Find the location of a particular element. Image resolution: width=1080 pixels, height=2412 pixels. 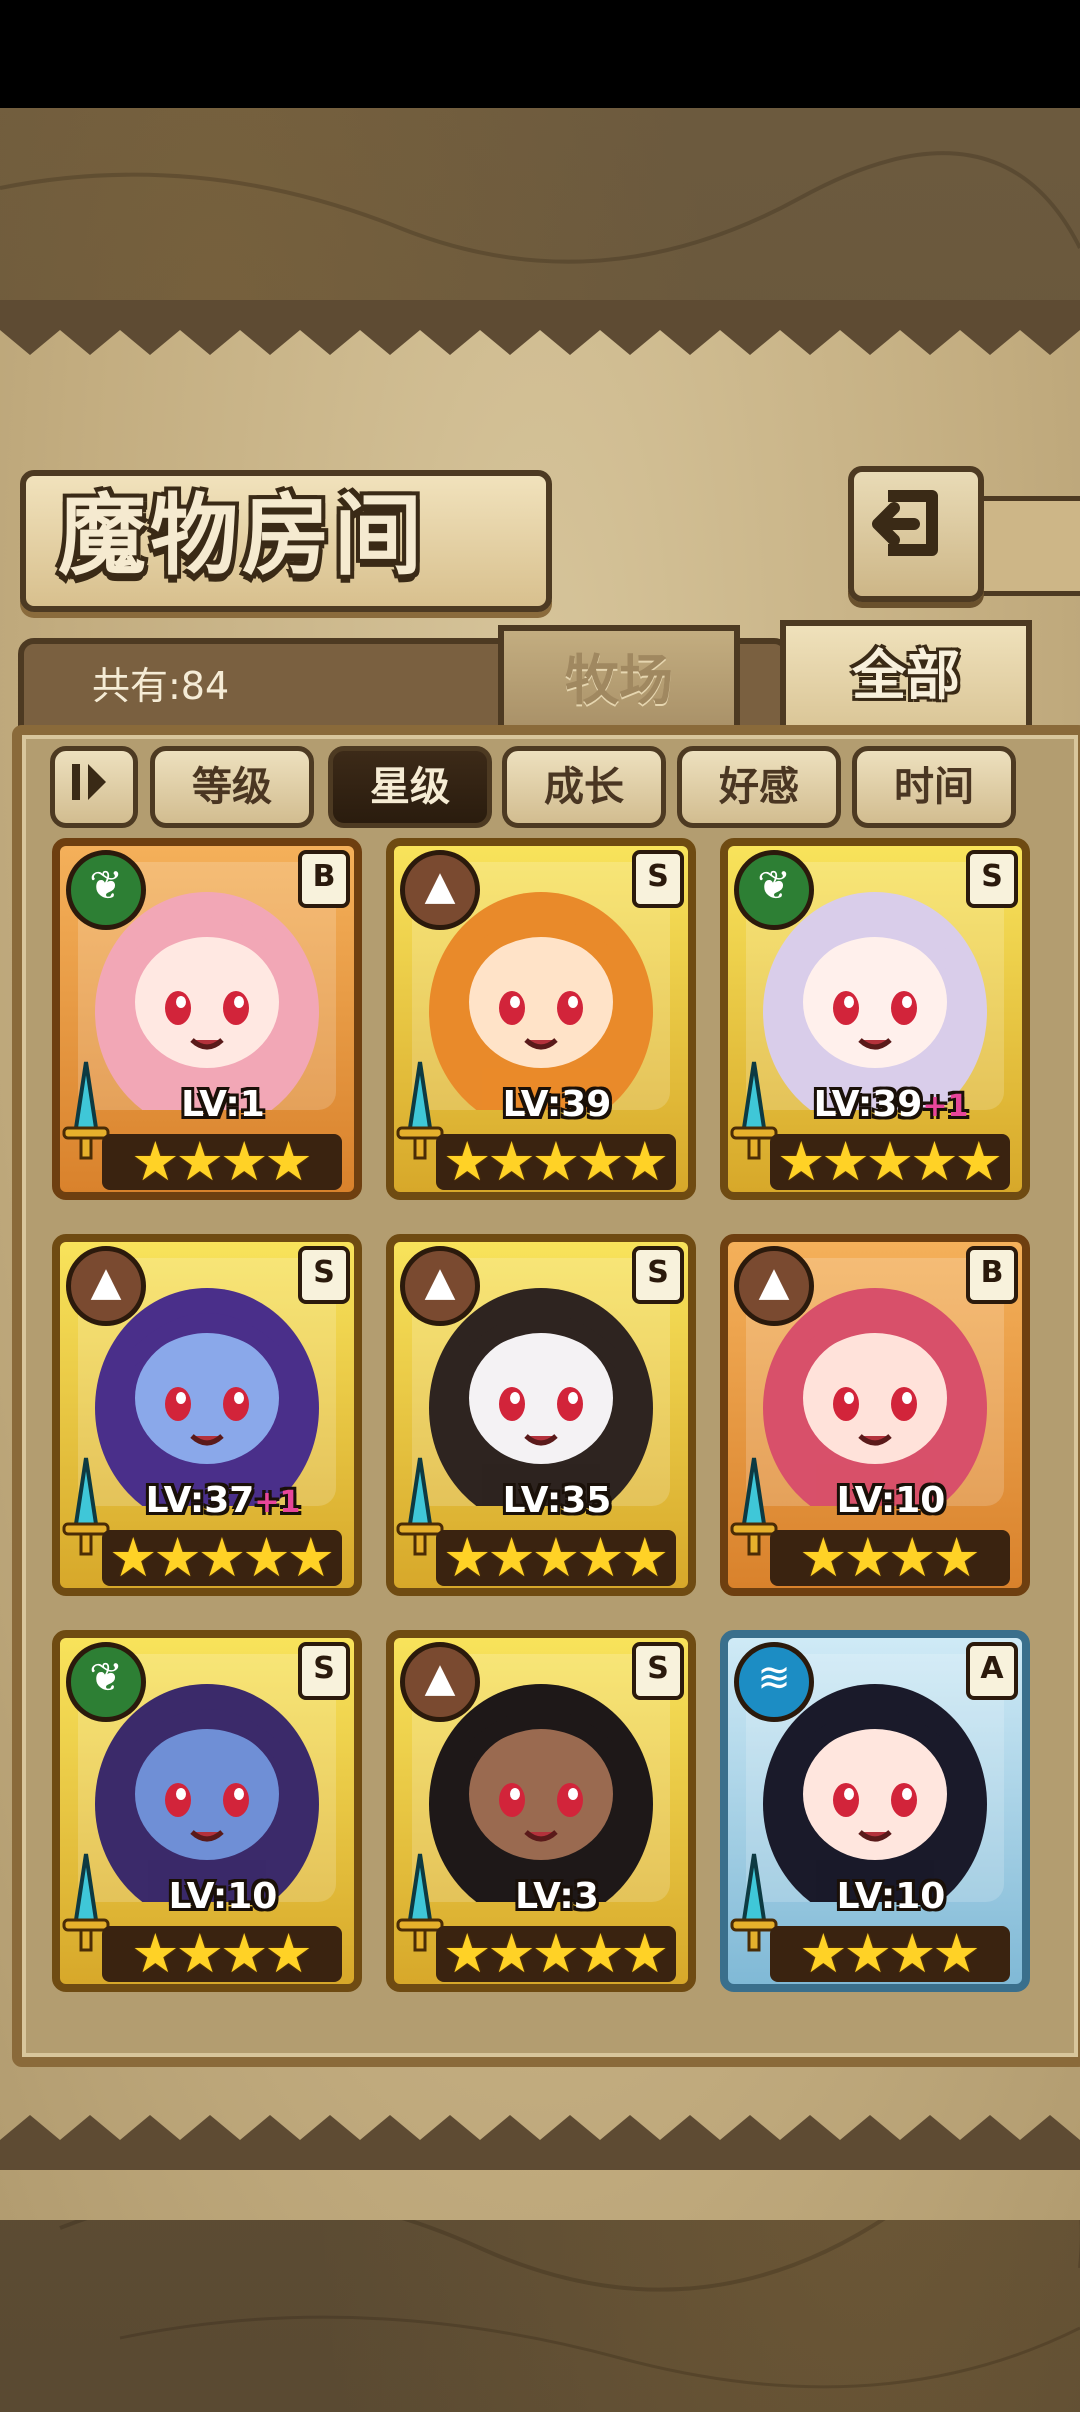

panel-top-edge is located at coordinates (540, 327).